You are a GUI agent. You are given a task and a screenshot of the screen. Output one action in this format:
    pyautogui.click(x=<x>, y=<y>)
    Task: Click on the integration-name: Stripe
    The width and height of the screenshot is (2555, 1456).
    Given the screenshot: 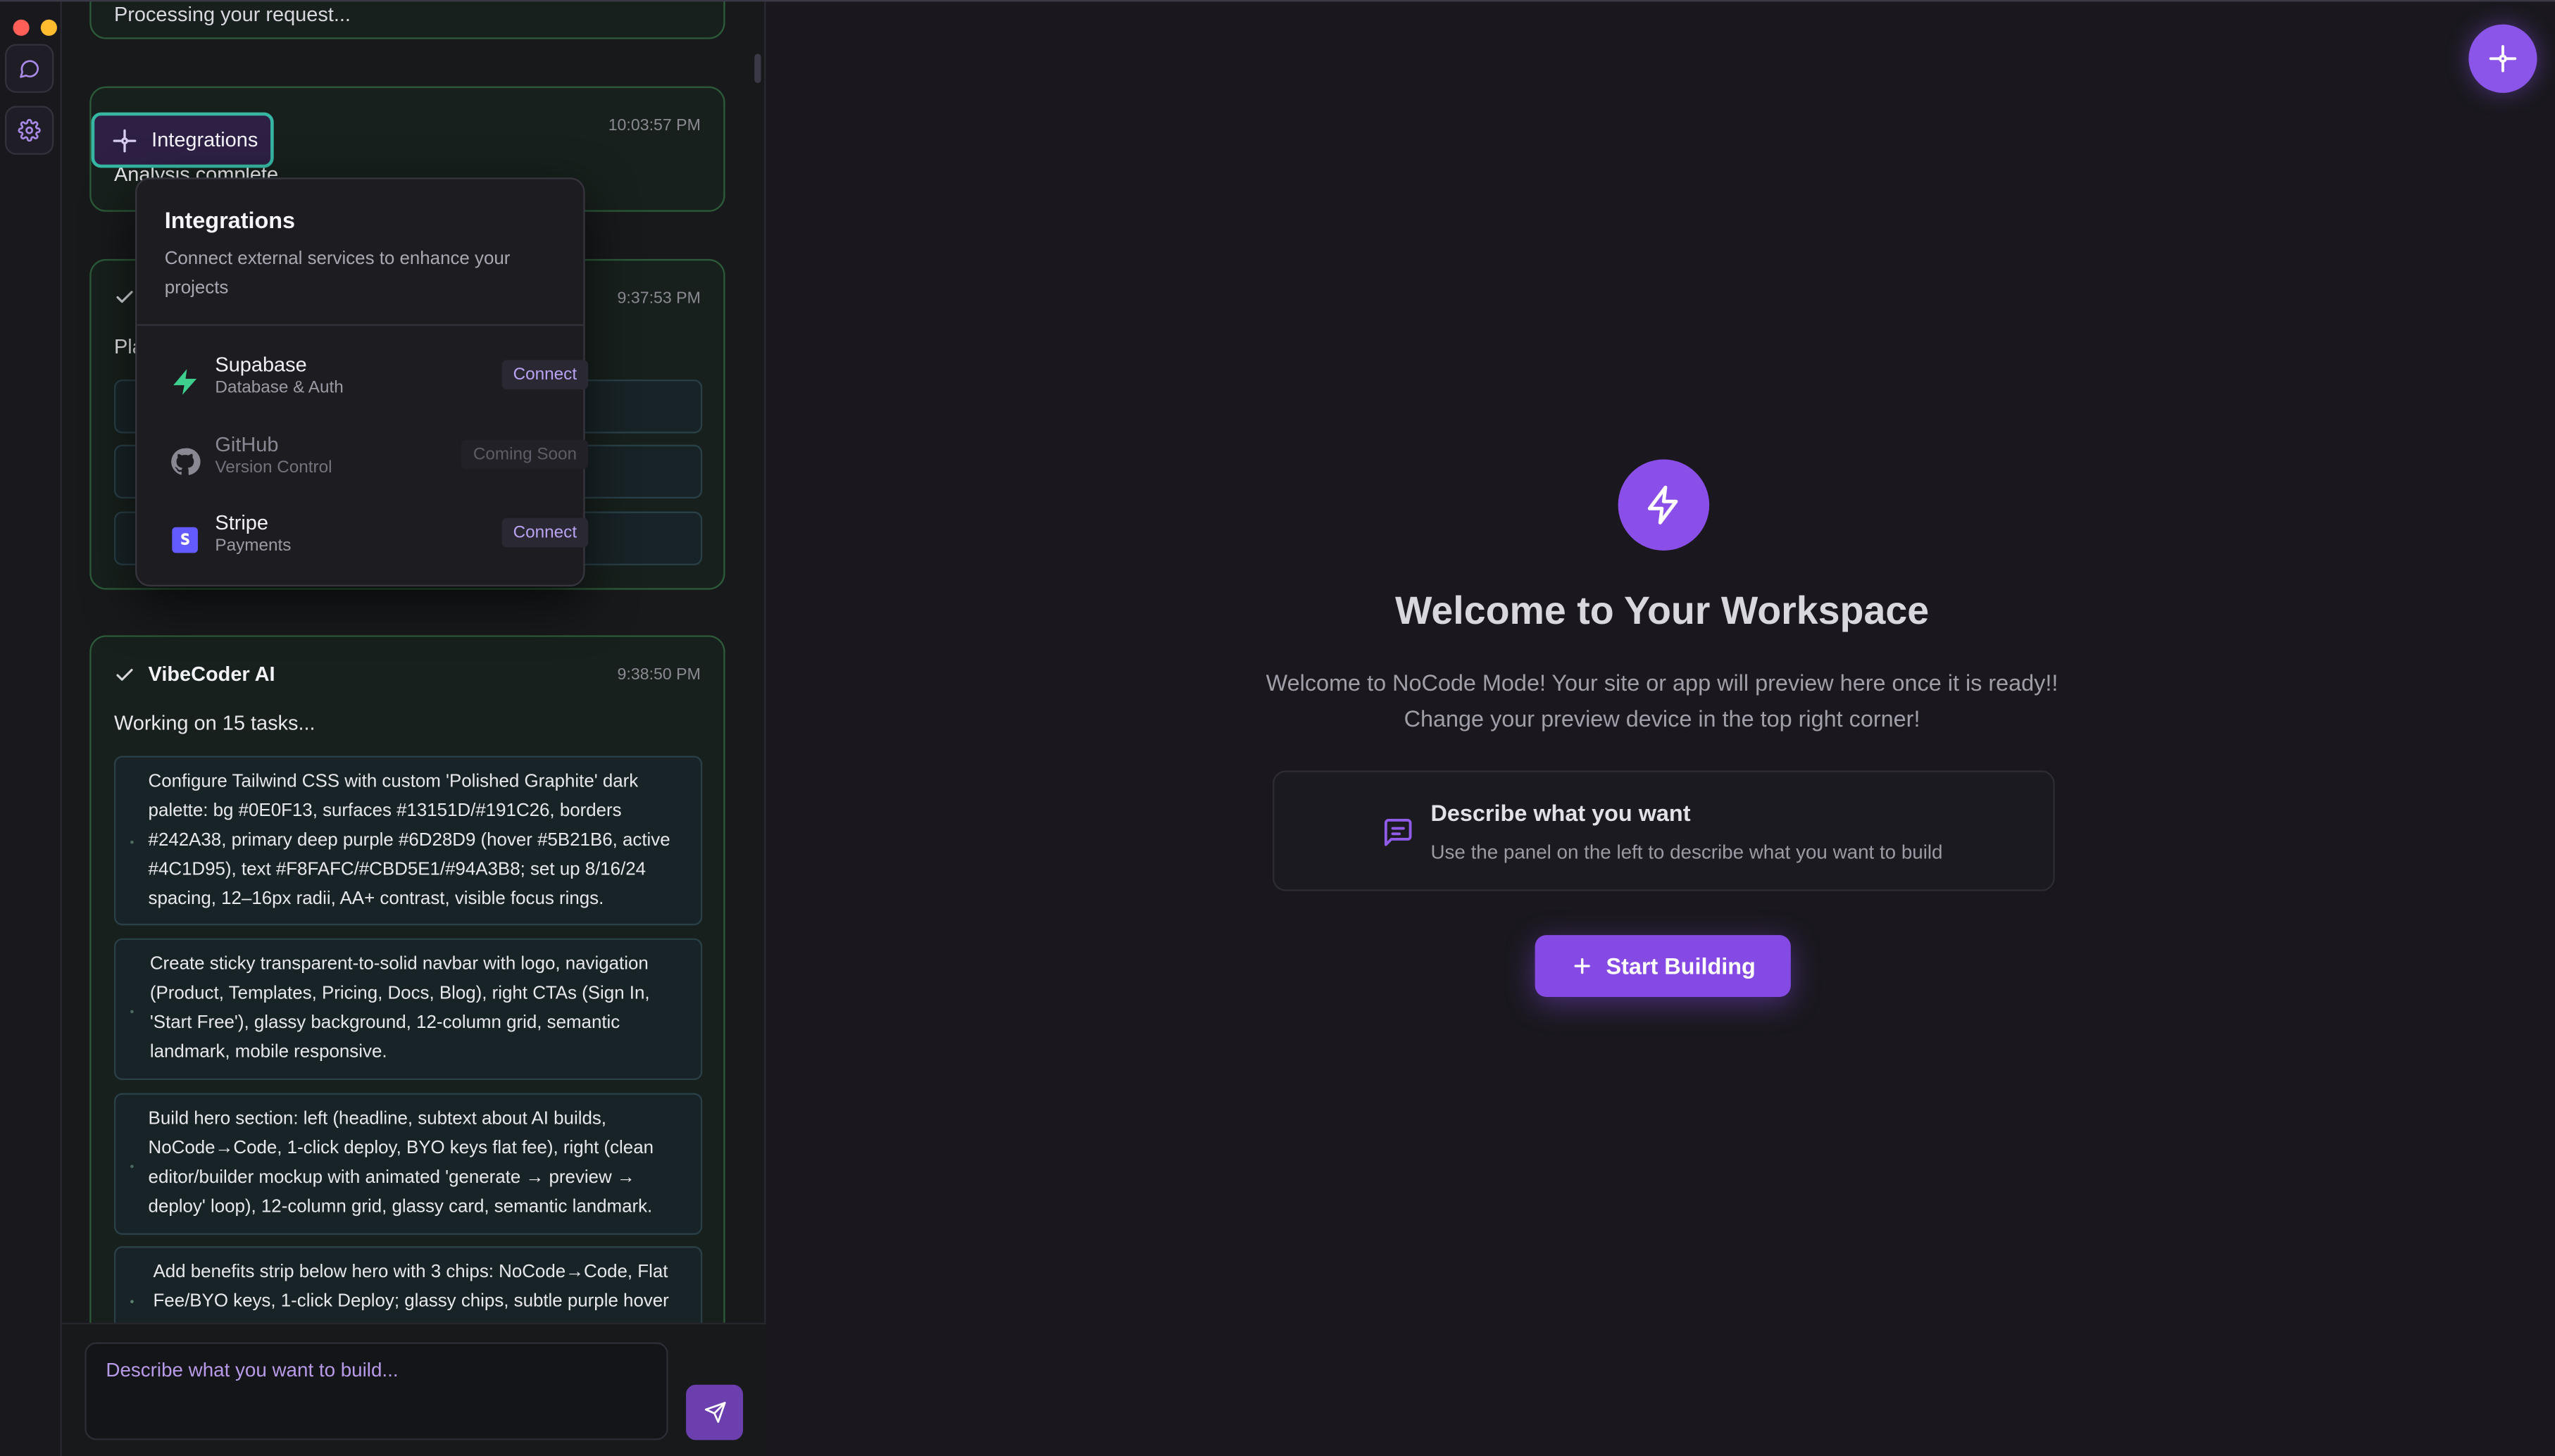 What is the action you would take?
    pyautogui.click(x=241, y=522)
    